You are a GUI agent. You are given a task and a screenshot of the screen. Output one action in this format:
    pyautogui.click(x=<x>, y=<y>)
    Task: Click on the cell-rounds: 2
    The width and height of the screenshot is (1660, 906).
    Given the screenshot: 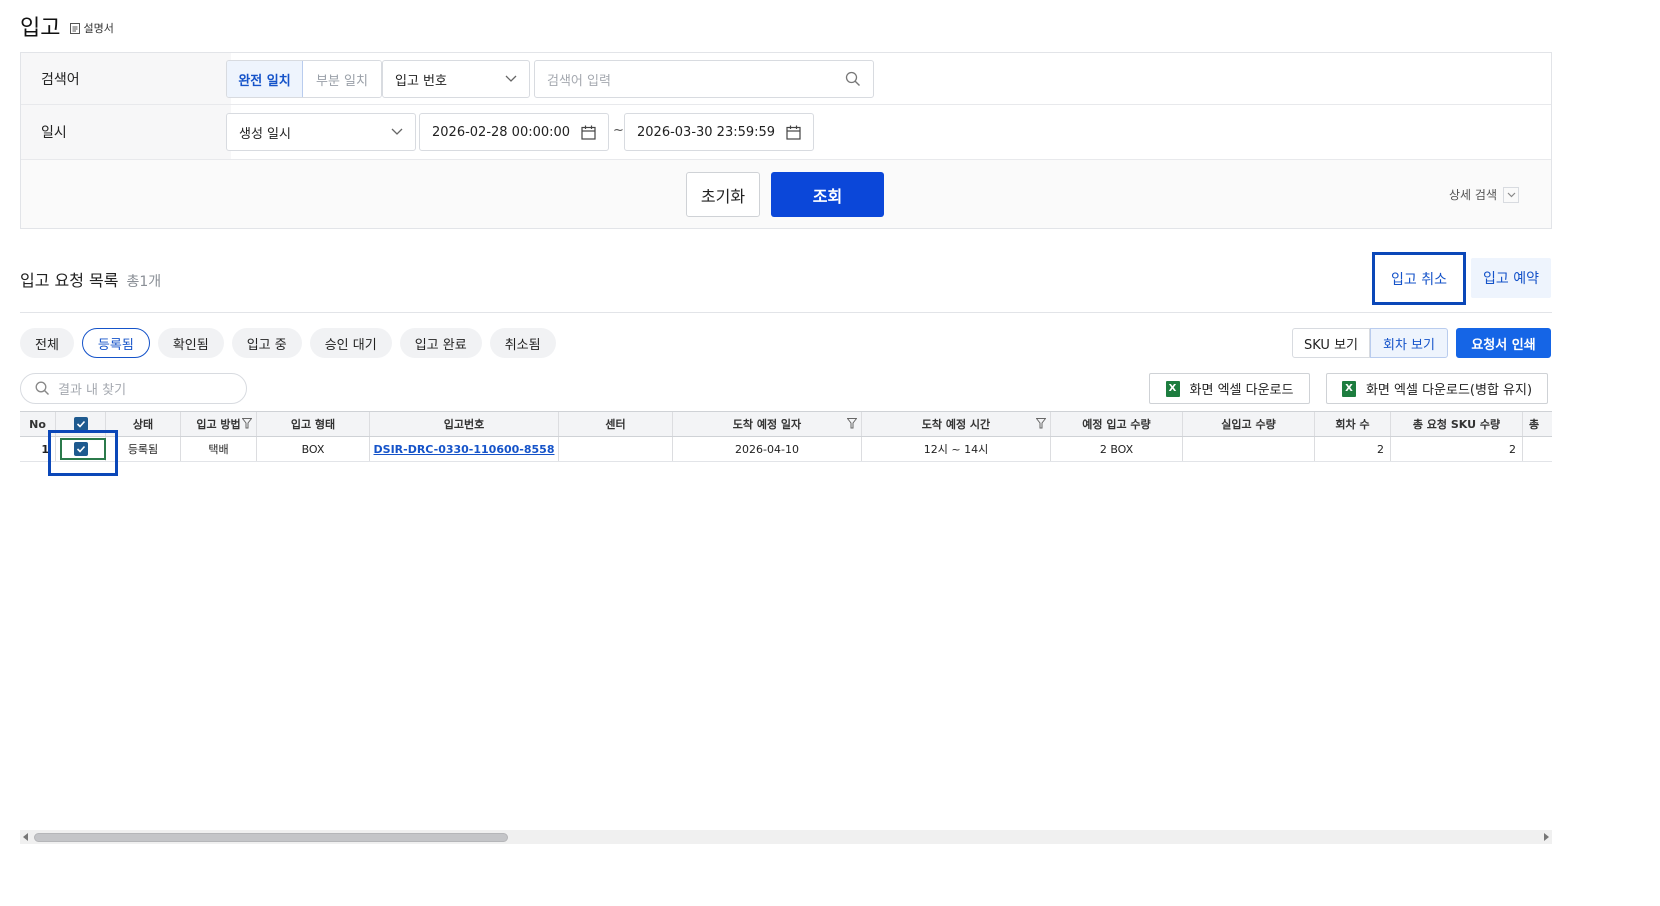 What is the action you would take?
    pyautogui.click(x=1353, y=449)
    